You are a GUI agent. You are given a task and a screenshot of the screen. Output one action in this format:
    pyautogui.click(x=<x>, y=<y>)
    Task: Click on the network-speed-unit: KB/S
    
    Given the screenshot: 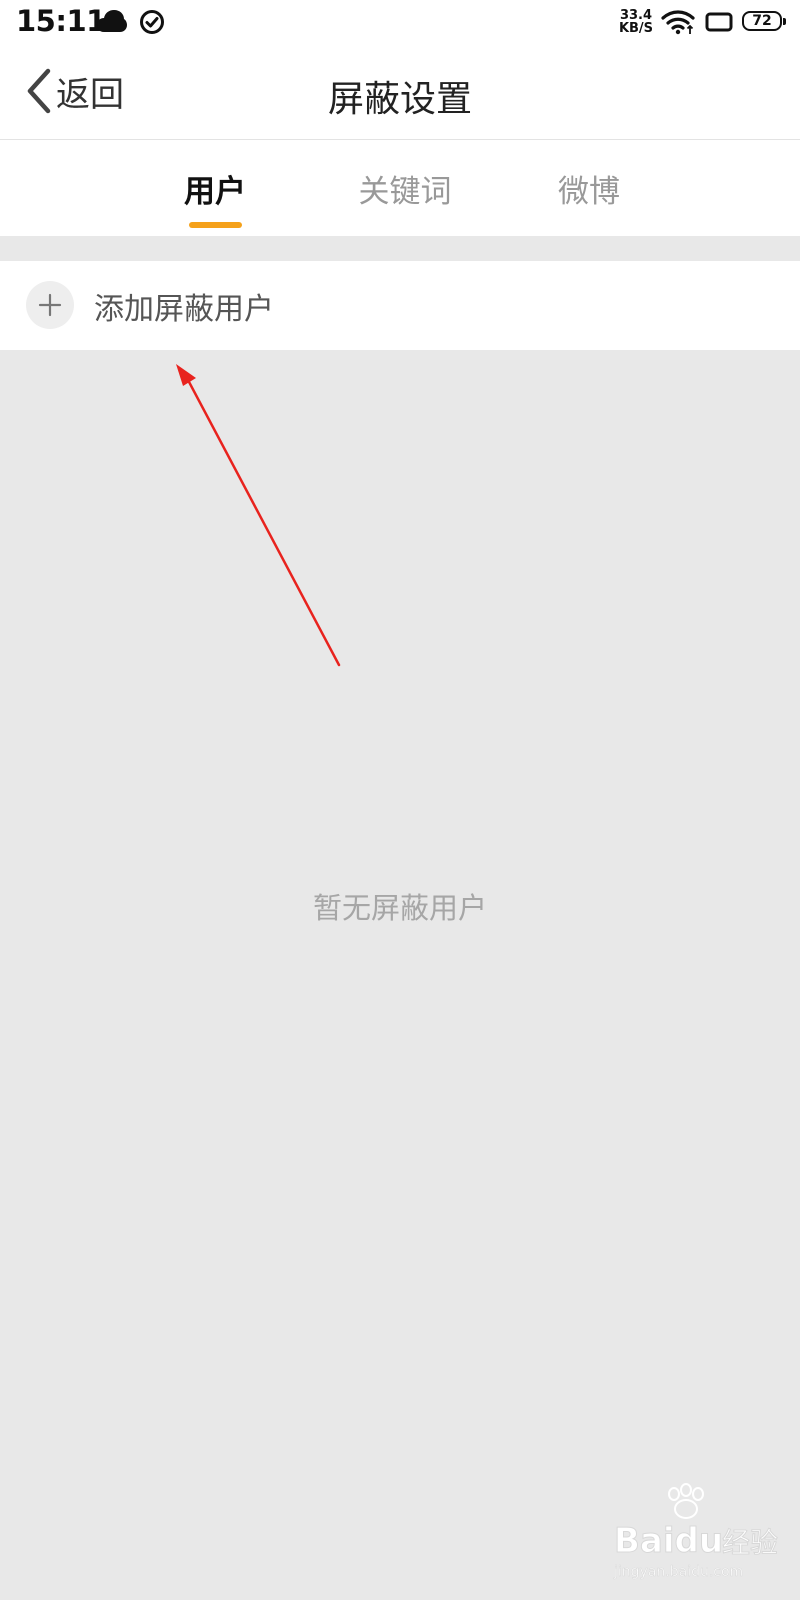 What is the action you would take?
    pyautogui.click(x=636, y=28)
    